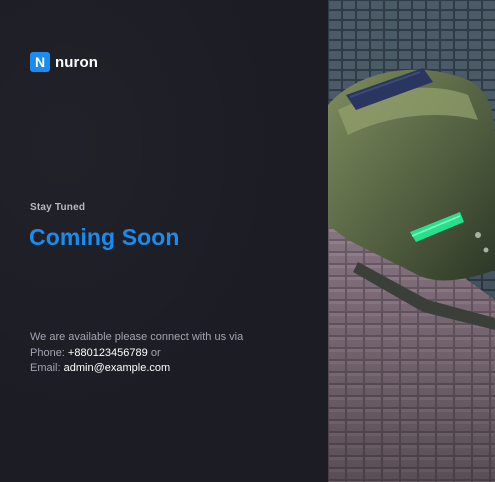 The image size is (495, 482). I want to click on phone-label: Phone:, so click(49, 352).